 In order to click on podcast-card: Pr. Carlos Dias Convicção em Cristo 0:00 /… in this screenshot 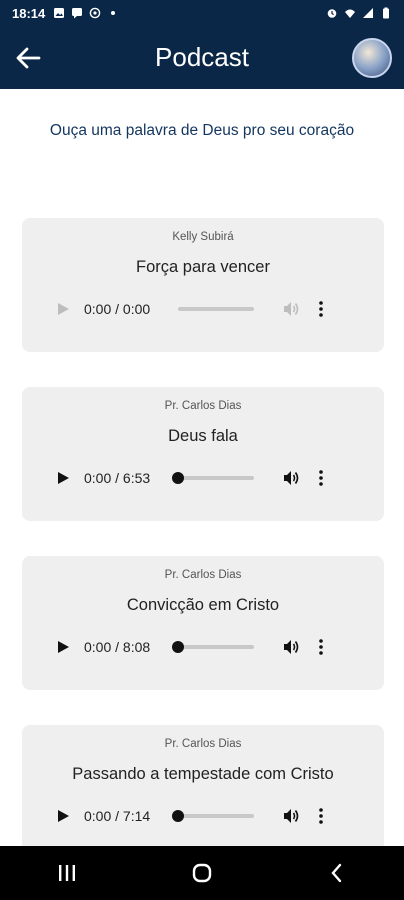, I will do `click(203, 623)`.